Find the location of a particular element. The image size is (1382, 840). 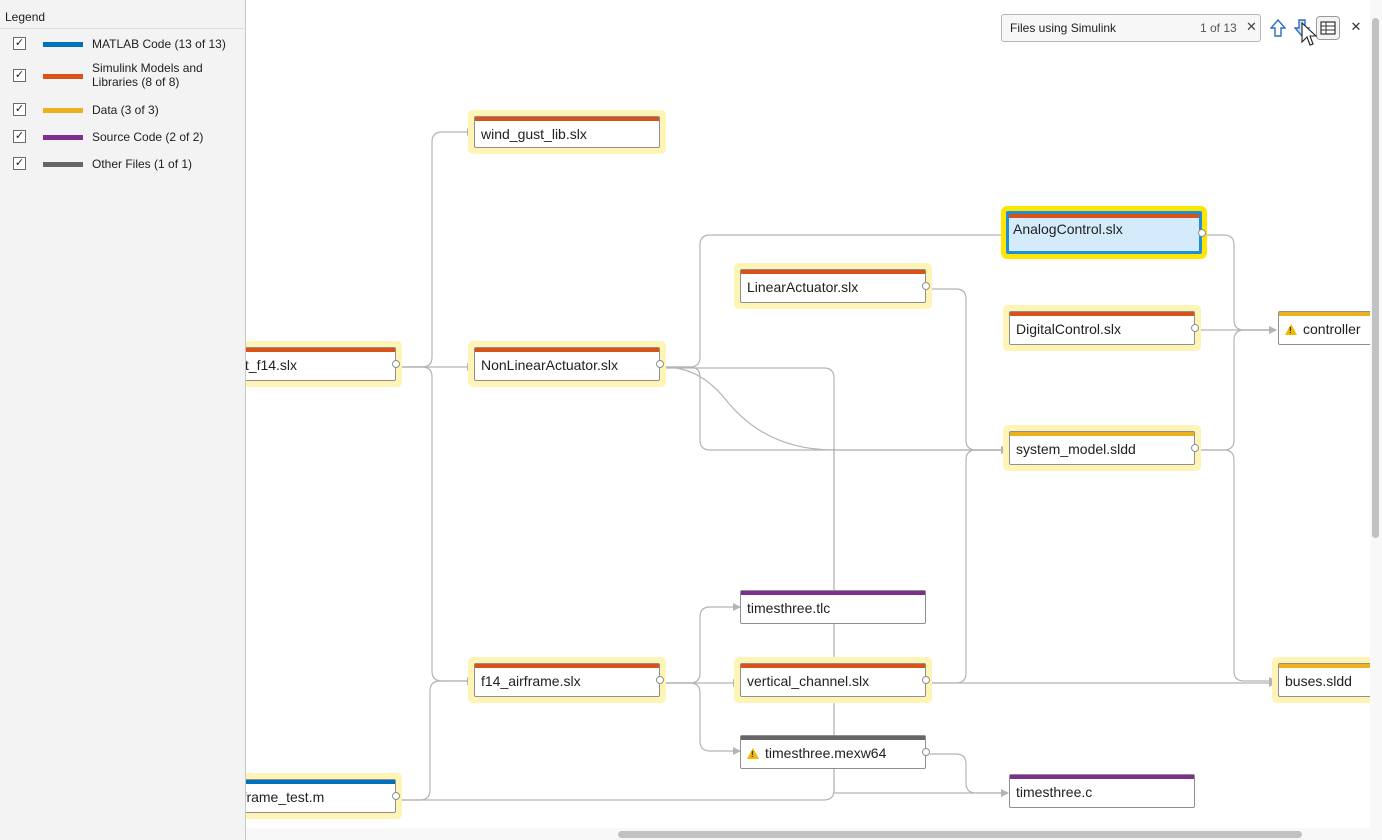

edge-vertical-to-systemmodel is located at coordinates (969, 566).